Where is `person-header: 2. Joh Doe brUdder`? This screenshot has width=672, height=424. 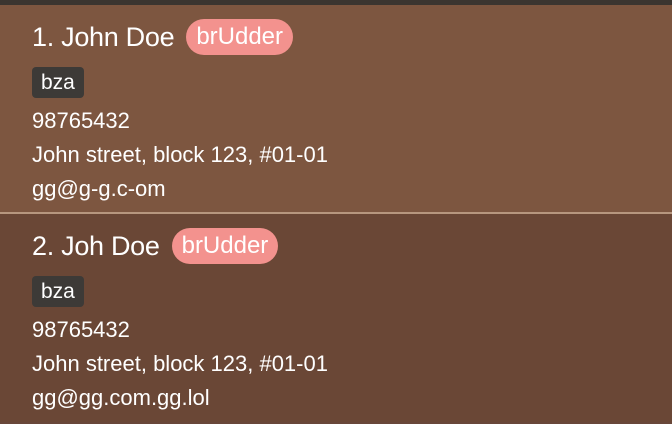
person-header: 2. Joh Doe brUdder is located at coordinates (352, 239).